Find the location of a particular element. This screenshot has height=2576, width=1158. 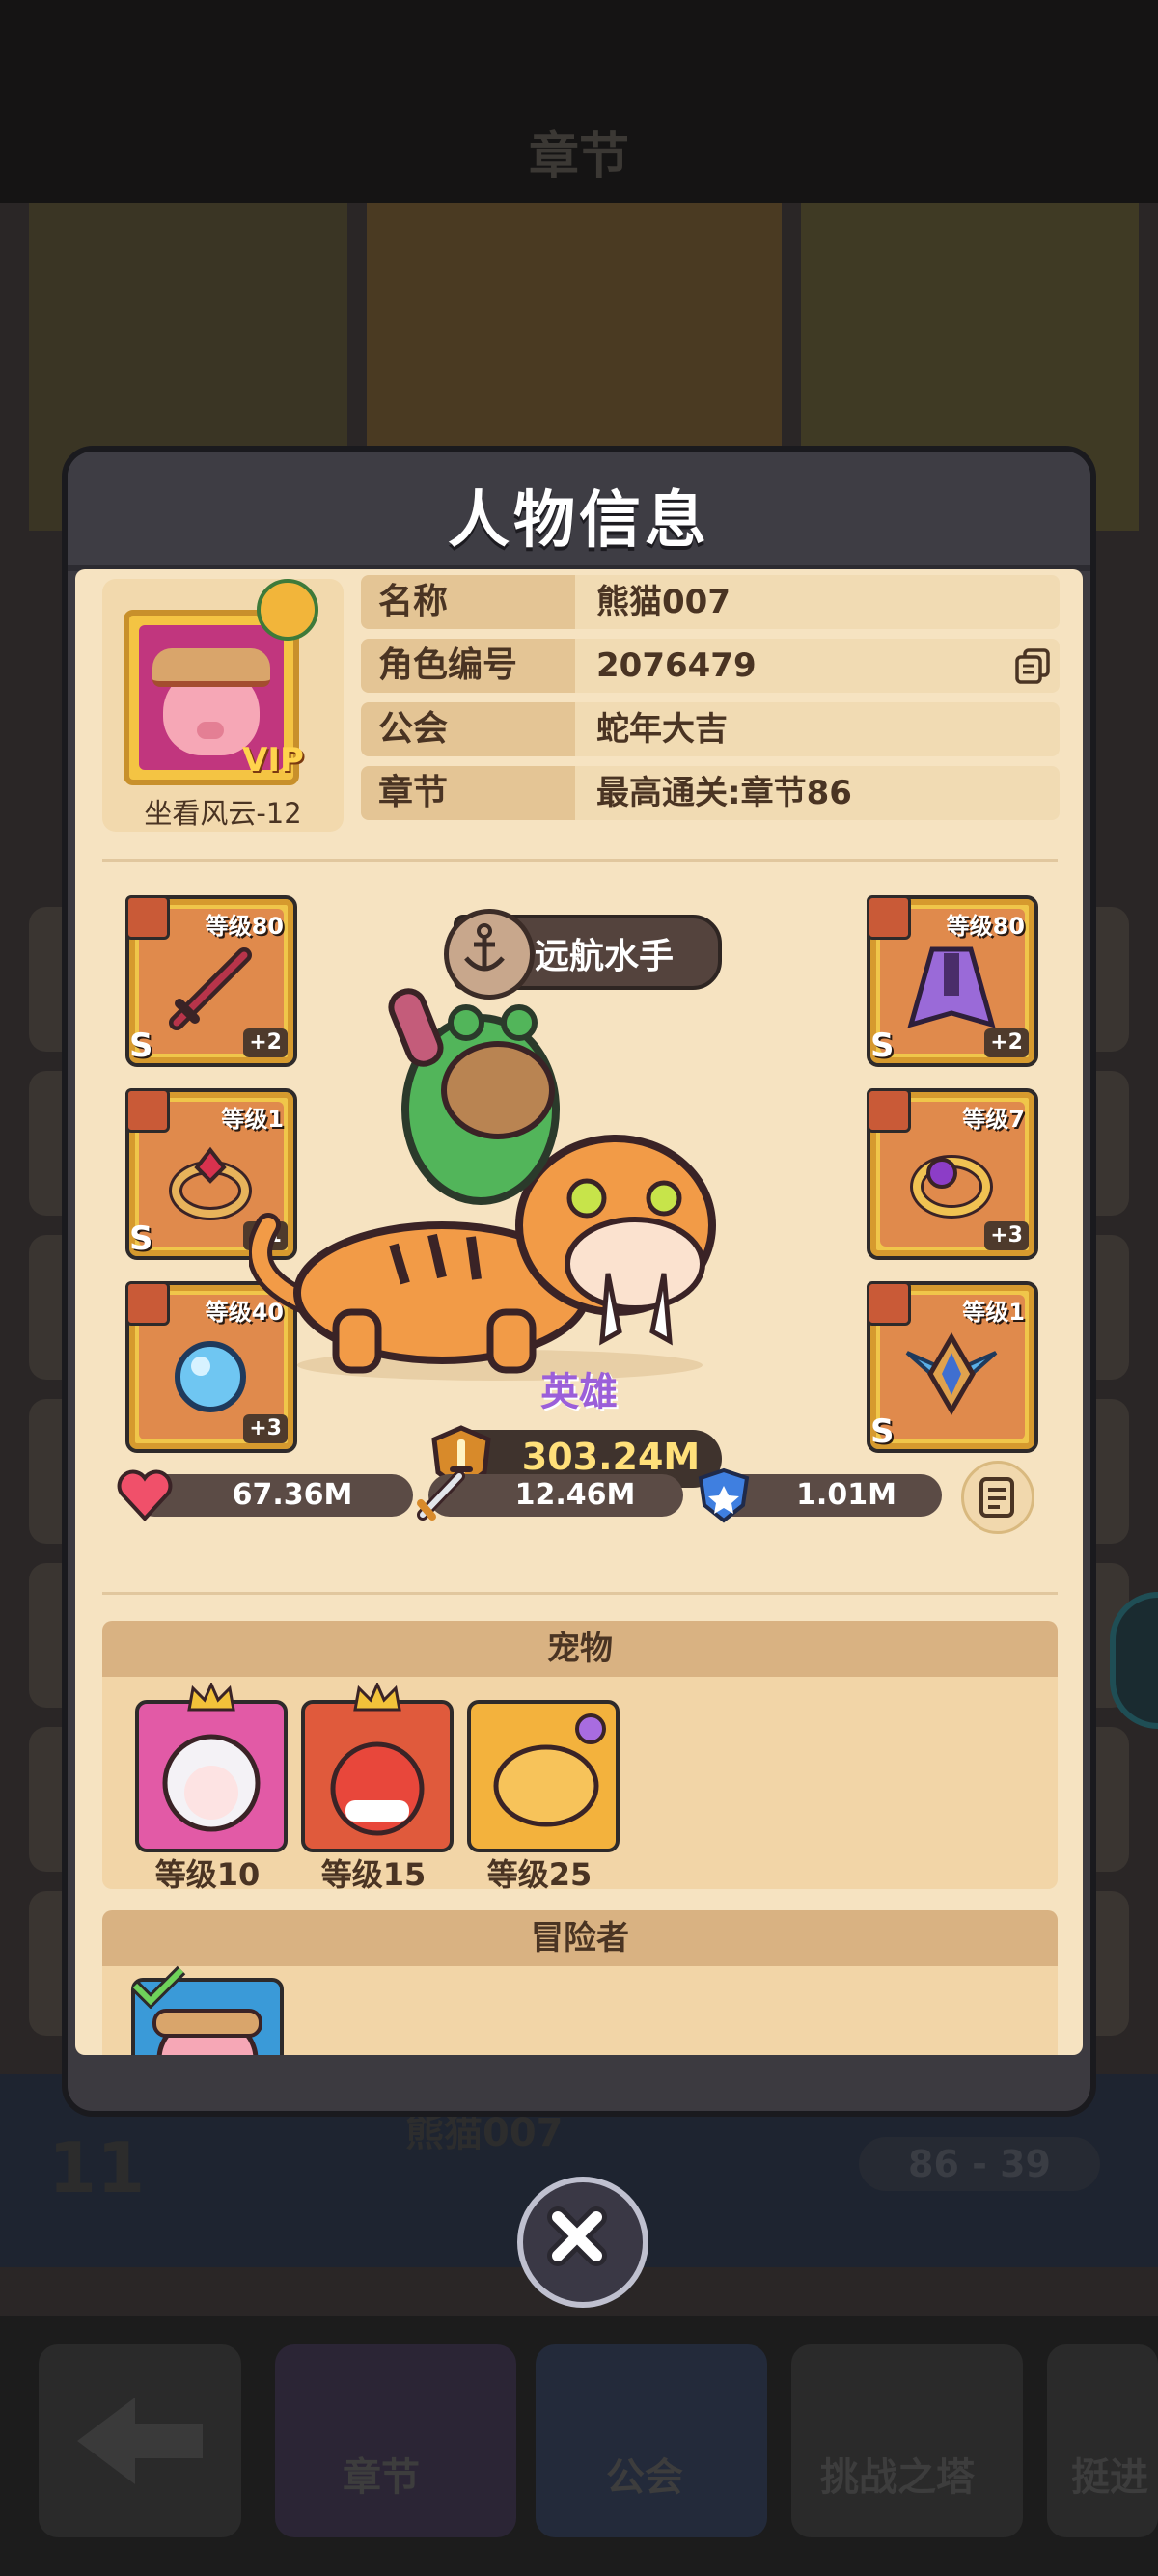

nav-label-advance: 挺进 is located at coordinates (1109, 2477).